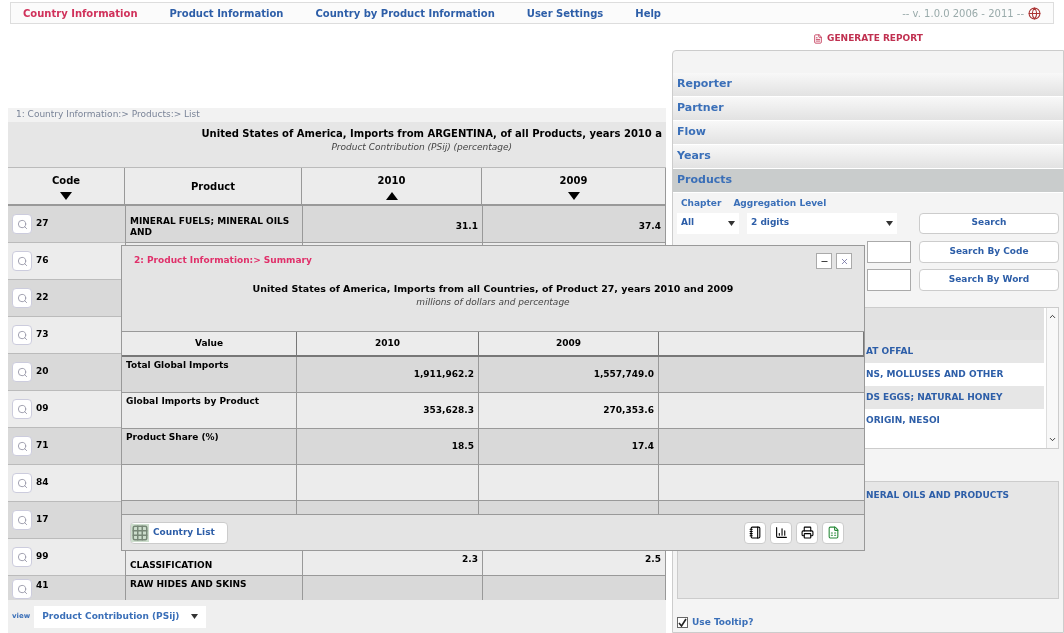  I want to click on window-title: 2: Product Information:> Summary, so click(223, 261).